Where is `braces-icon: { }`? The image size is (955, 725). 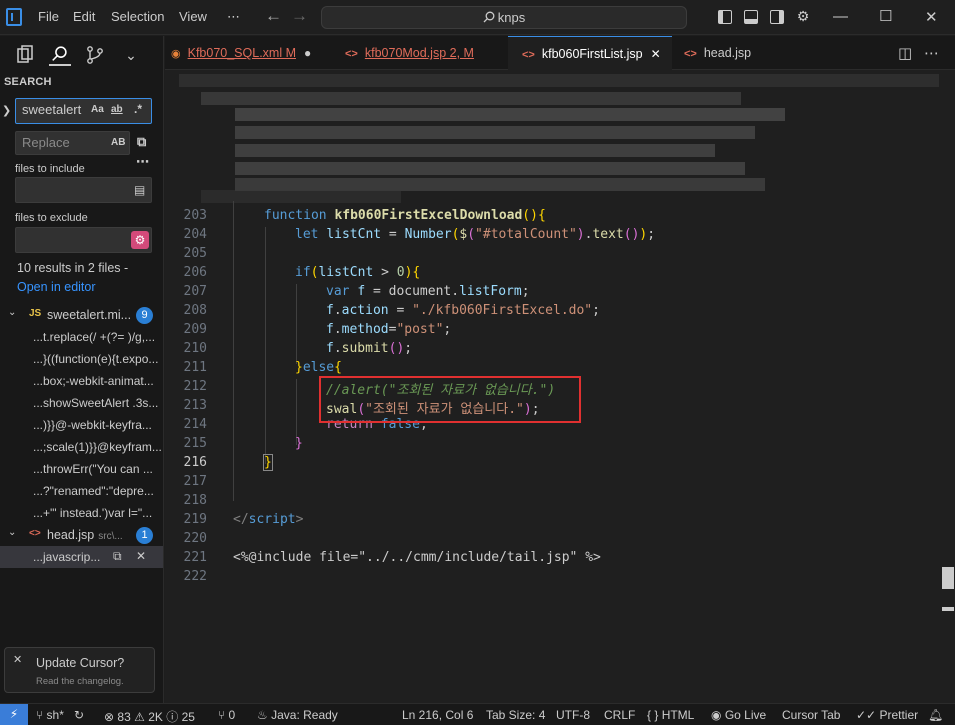
braces-icon: { } is located at coordinates (654, 715).